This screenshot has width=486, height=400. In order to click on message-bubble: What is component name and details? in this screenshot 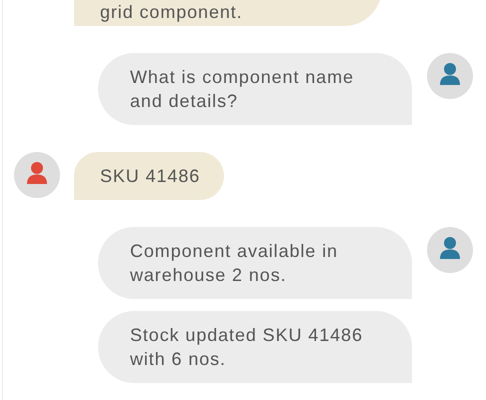, I will do `click(255, 89)`.